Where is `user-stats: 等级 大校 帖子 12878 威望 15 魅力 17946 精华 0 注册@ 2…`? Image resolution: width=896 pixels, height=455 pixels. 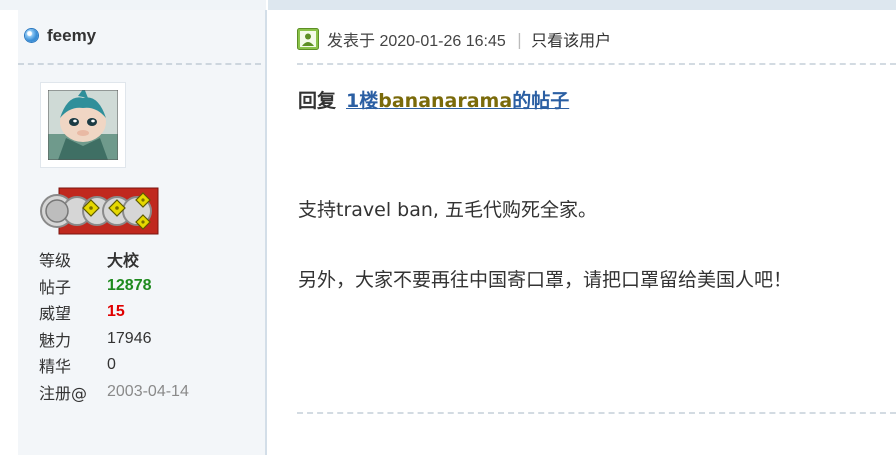 user-stats: 等级 大校 帖子 12878 威望 15 魅力 17946 精华 0 注册@ 2… is located at coordinates (114, 325).